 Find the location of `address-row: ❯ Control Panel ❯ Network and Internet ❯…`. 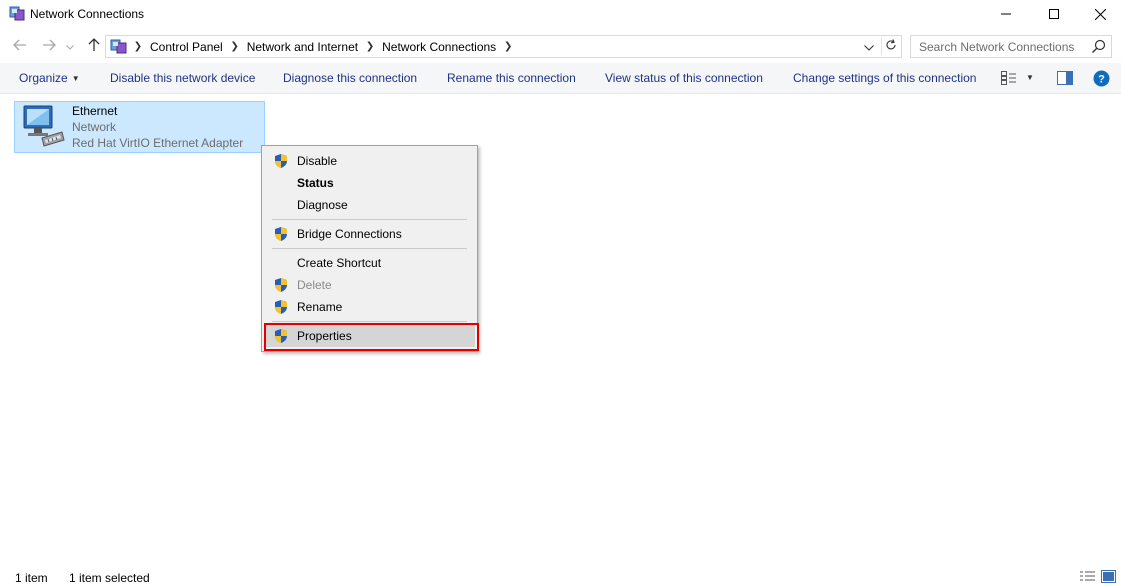

address-row: ❯ Control Panel ❯ Network and Internet ❯… is located at coordinates (560, 46).